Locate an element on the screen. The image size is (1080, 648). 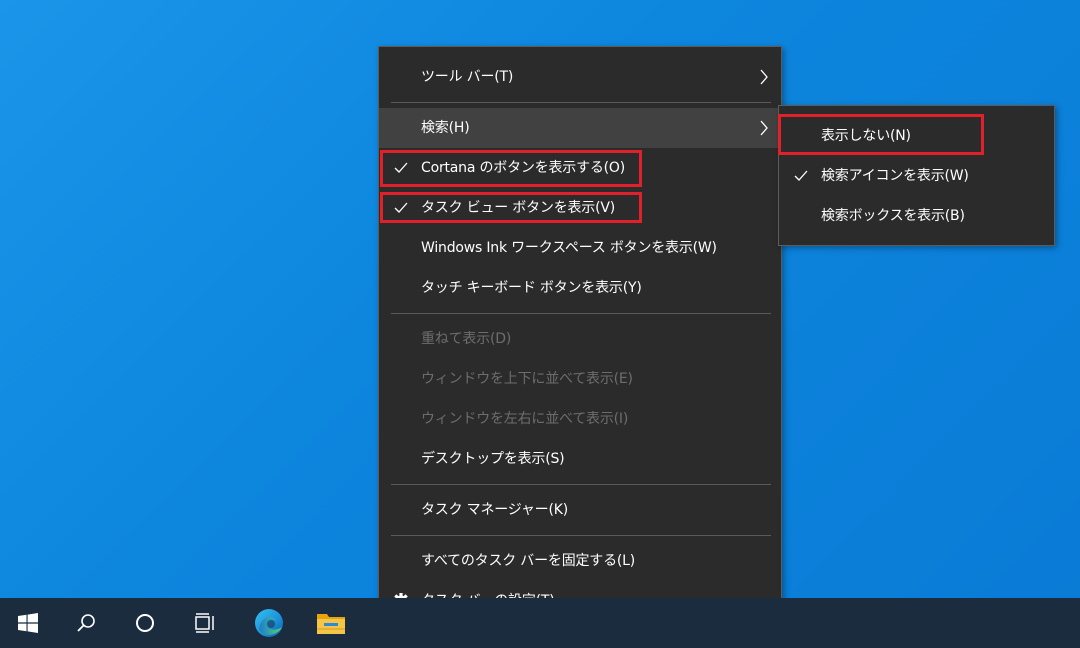
menu-item-show-touch-keyboard-button: タッチ キーボード ボタンを表示(Y) is located at coordinates (580, 288).